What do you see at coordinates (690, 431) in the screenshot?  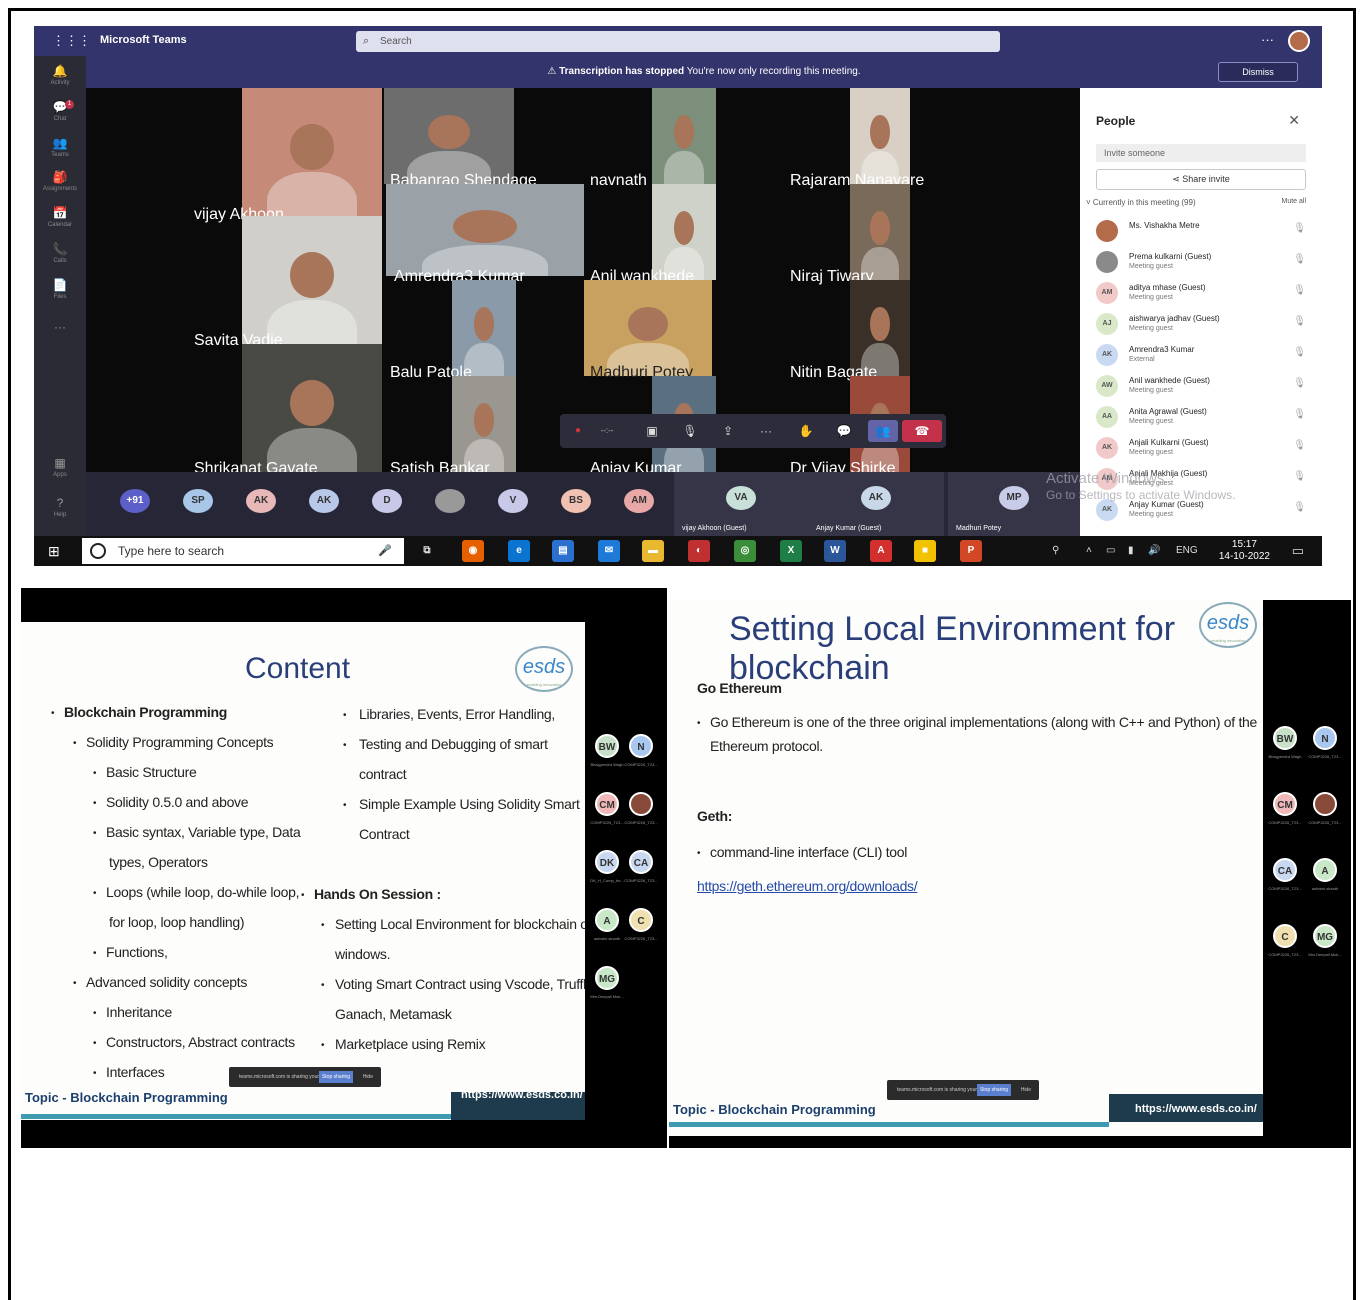 I see `mic-off-icon: 🎙` at bounding box center [690, 431].